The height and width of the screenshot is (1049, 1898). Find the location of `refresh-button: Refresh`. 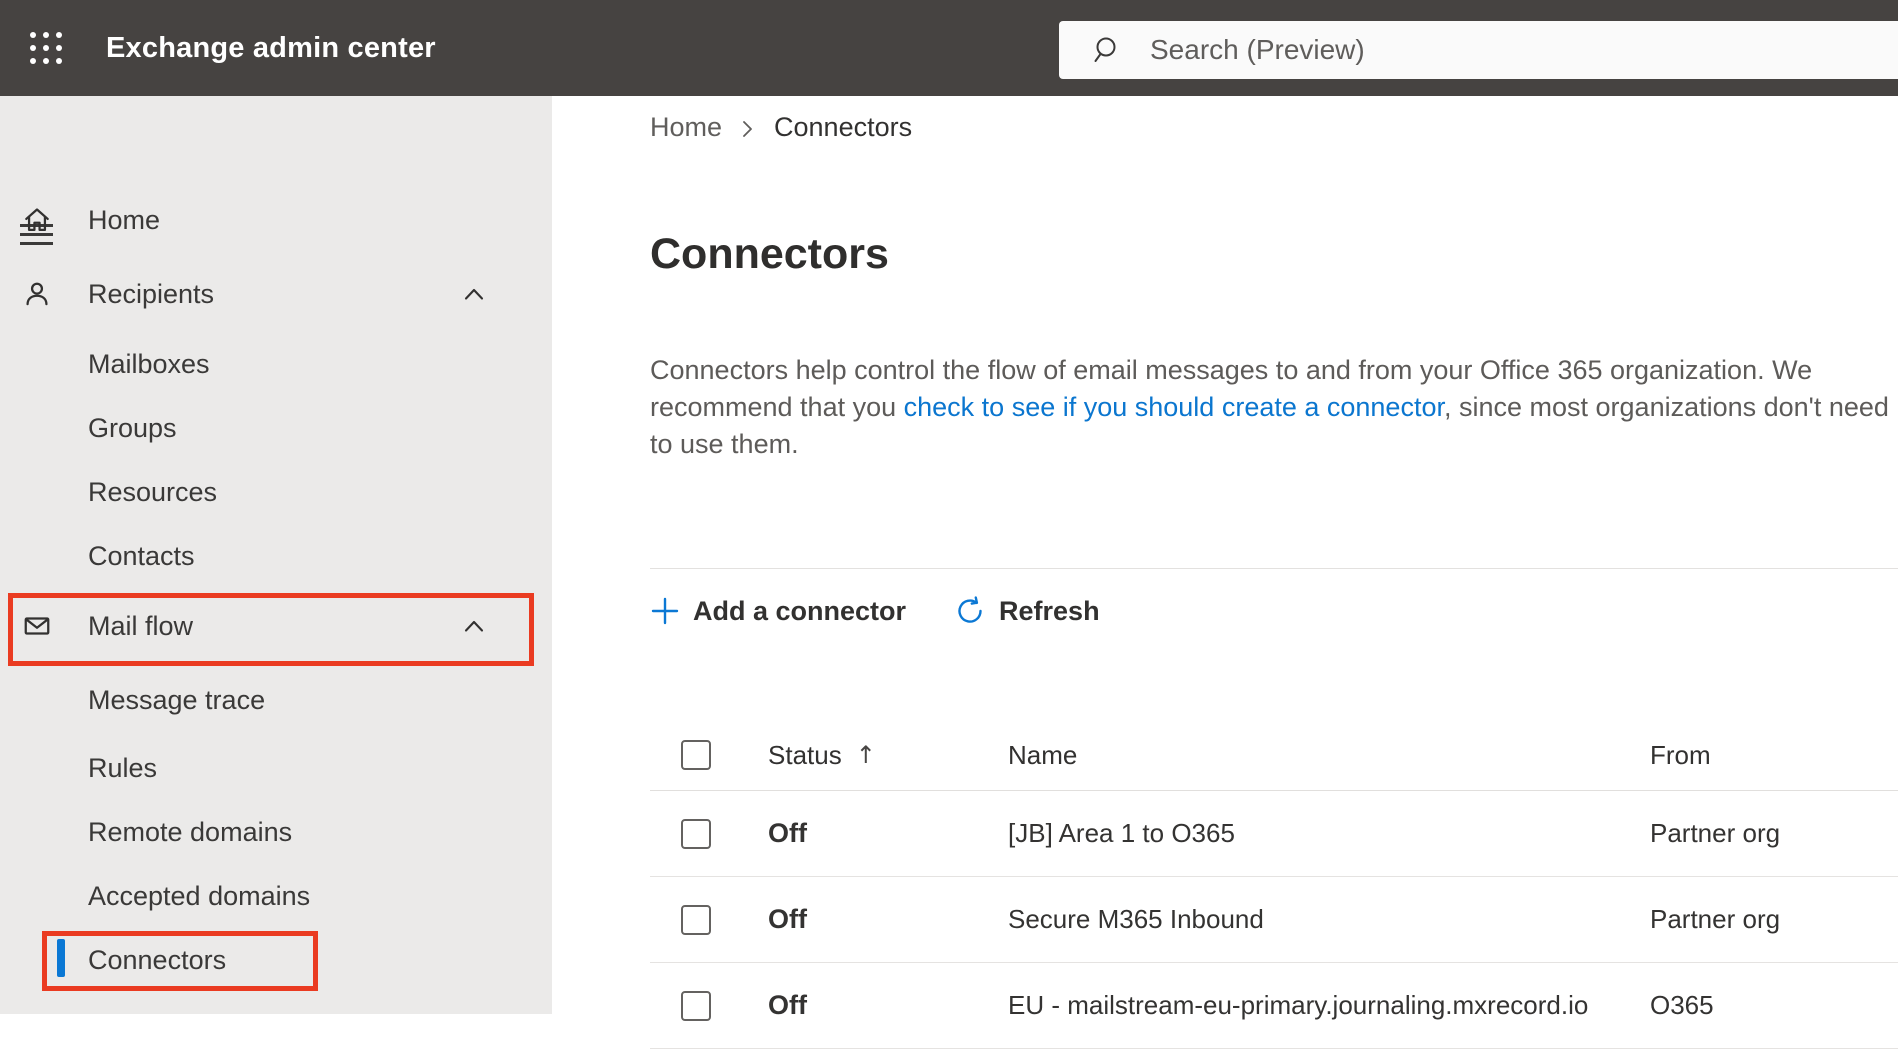

refresh-button: Refresh is located at coordinates (1027, 611).